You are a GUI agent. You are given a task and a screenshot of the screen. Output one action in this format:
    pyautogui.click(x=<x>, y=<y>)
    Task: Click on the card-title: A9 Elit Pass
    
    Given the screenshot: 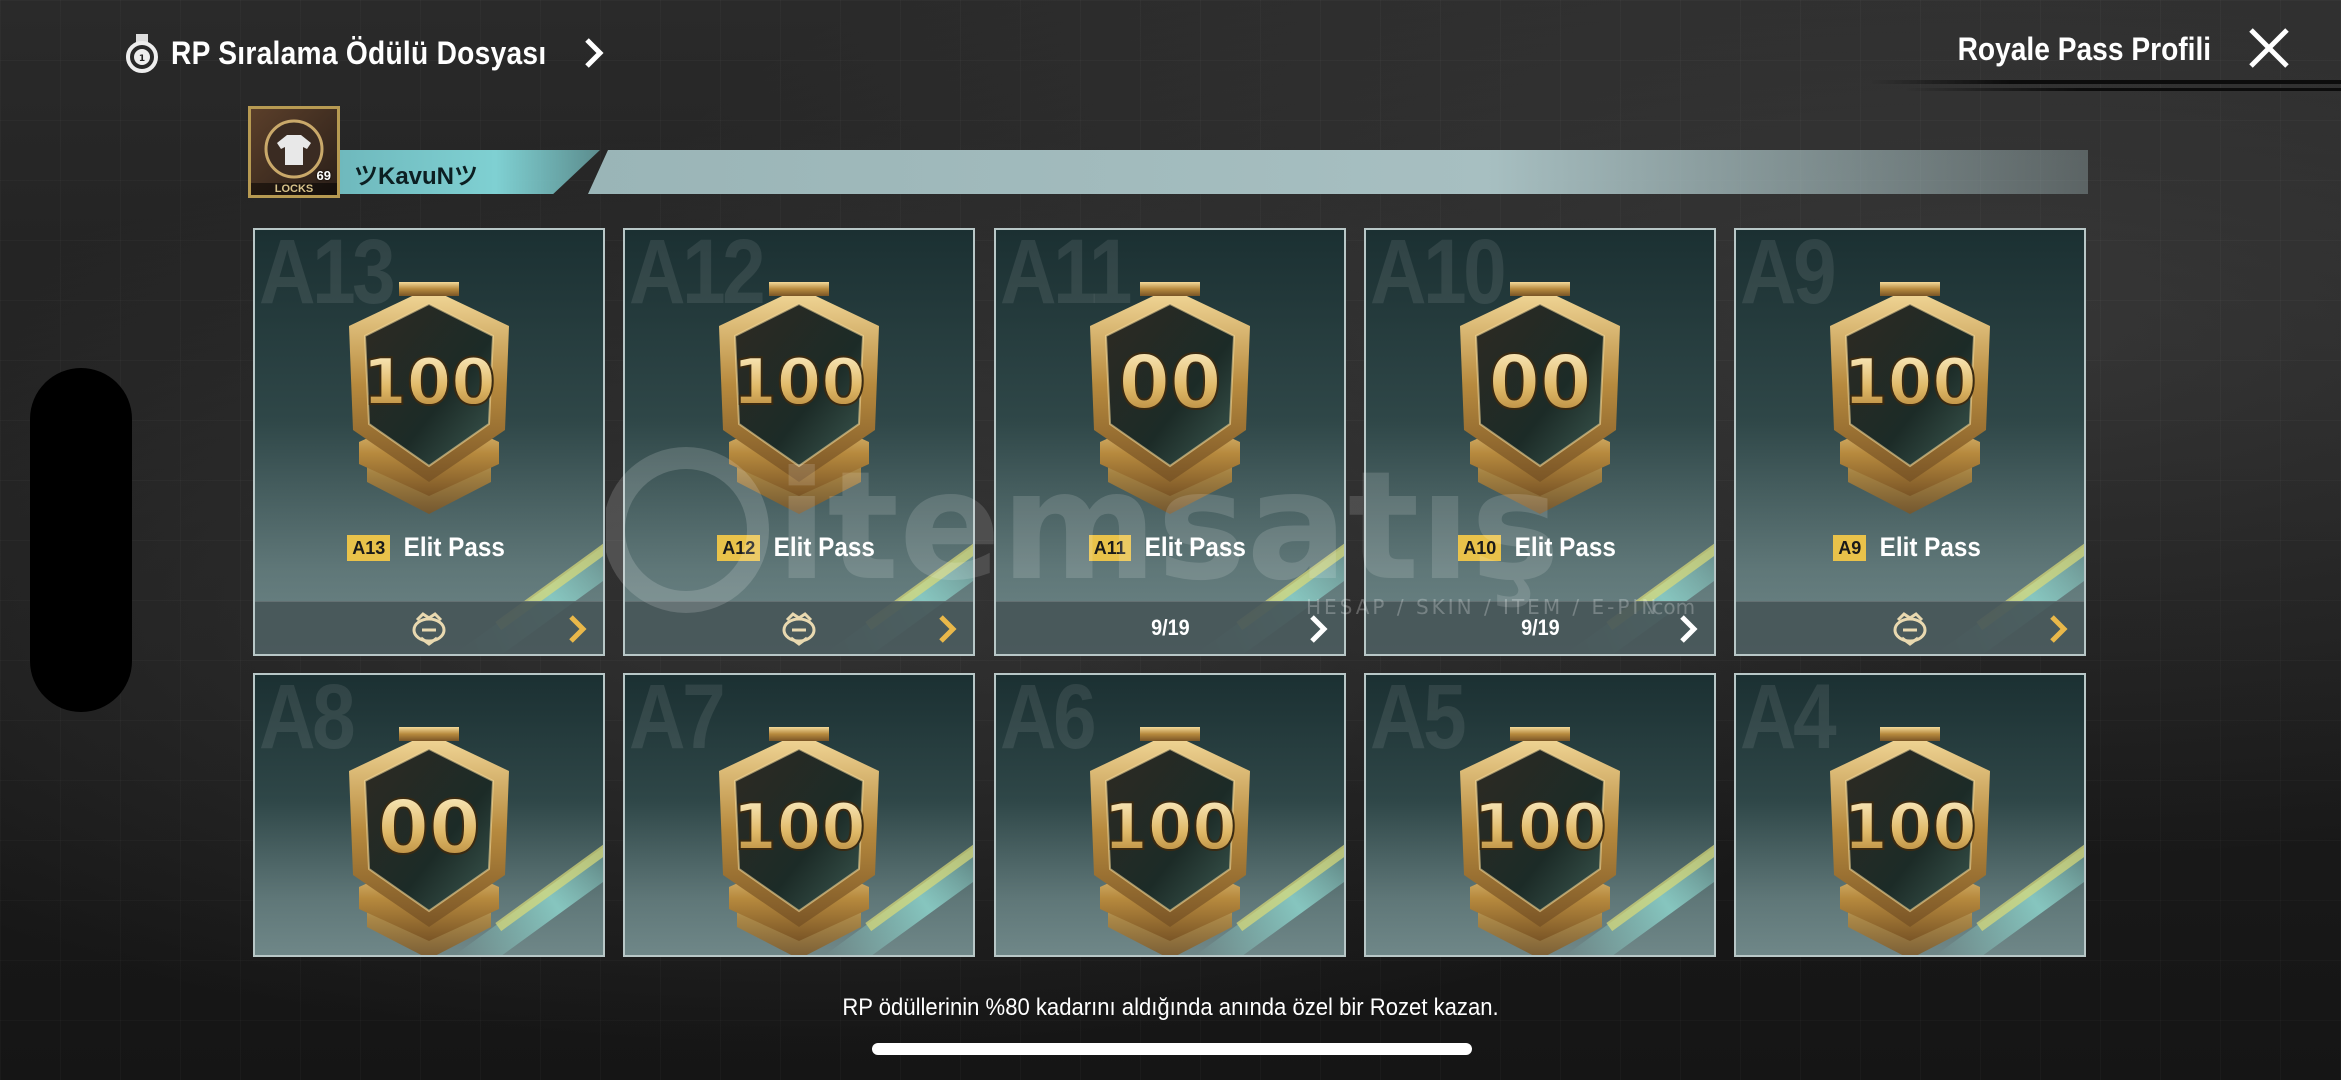 What is the action you would take?
    pyautogui.click(x=1910, y=547)
    